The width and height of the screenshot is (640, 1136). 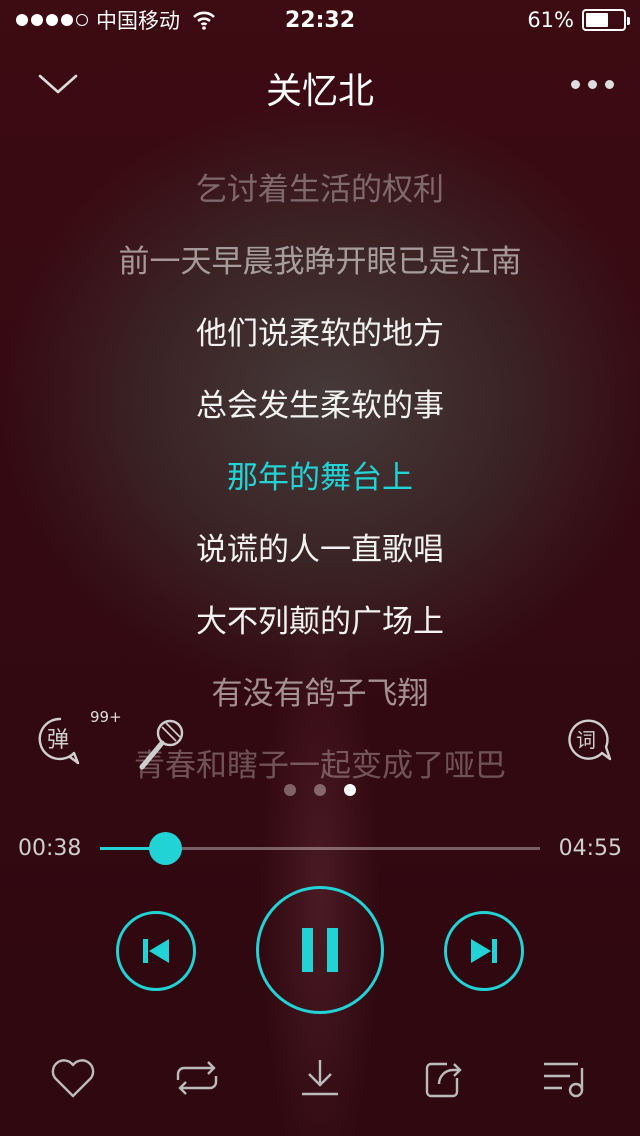 What do you see at coordinates (592, 84) in the screenshot?
I see `more-options-button` at bounding box center [592, 84].